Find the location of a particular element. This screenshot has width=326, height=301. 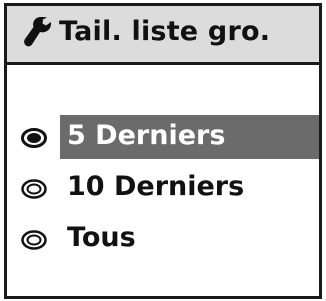

option-tous: Tous is located at coordinates (163, 239).